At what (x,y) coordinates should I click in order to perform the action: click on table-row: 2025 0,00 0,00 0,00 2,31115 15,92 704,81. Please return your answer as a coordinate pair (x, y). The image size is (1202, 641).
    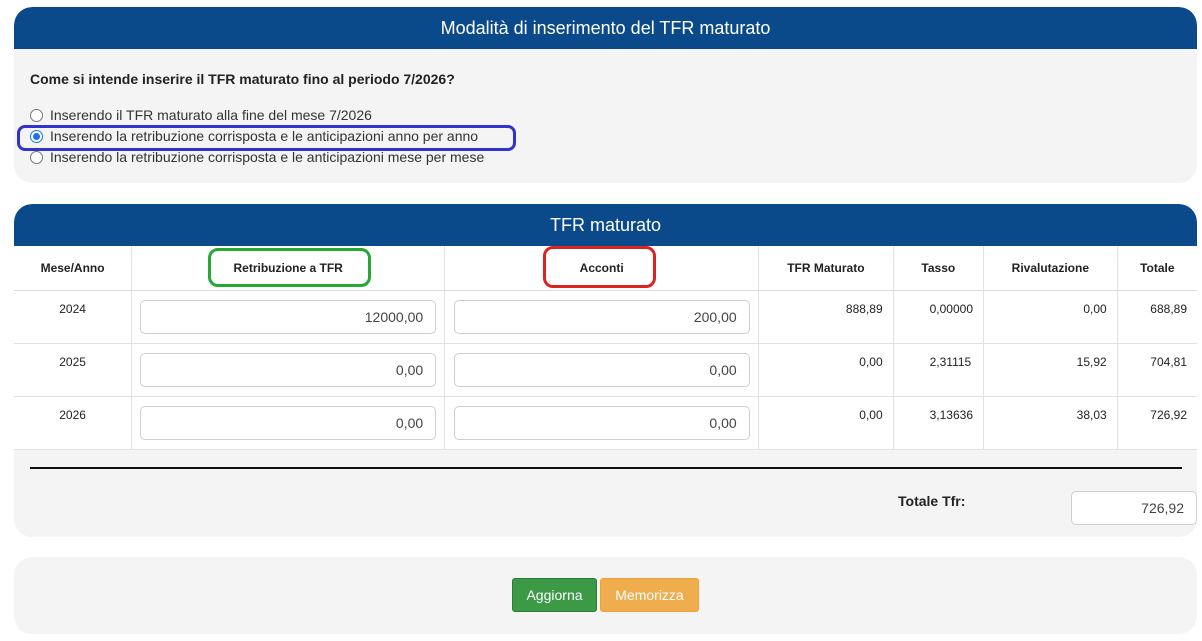
    Looking at the image, I should click on (605, 370).